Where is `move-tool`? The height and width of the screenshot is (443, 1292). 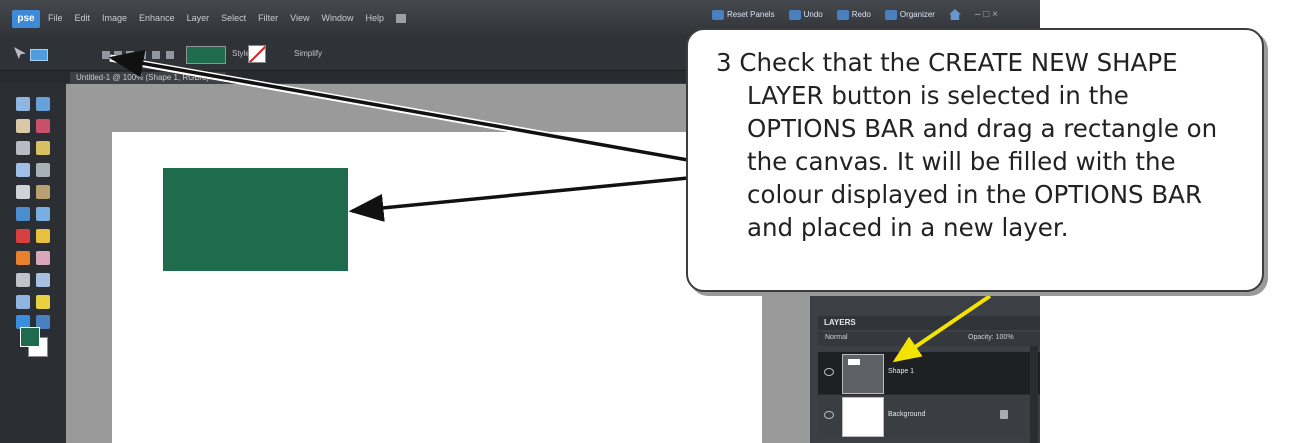
move-tool is located at coordinates (23, 104).